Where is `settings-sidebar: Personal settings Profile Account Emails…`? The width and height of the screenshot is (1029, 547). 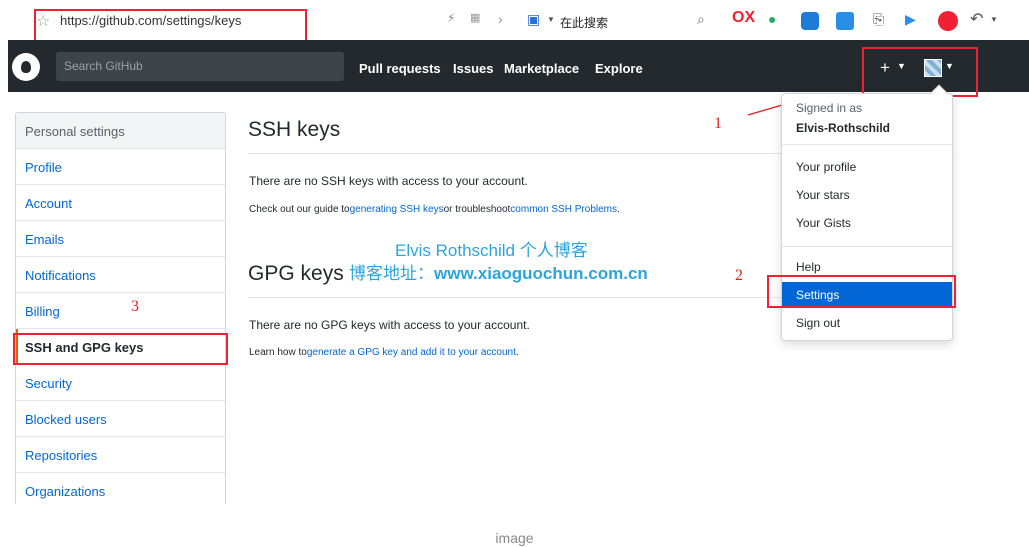
settings-sidebar: Personal settings Profile Account Emails… is located at coordinates (120, 308).